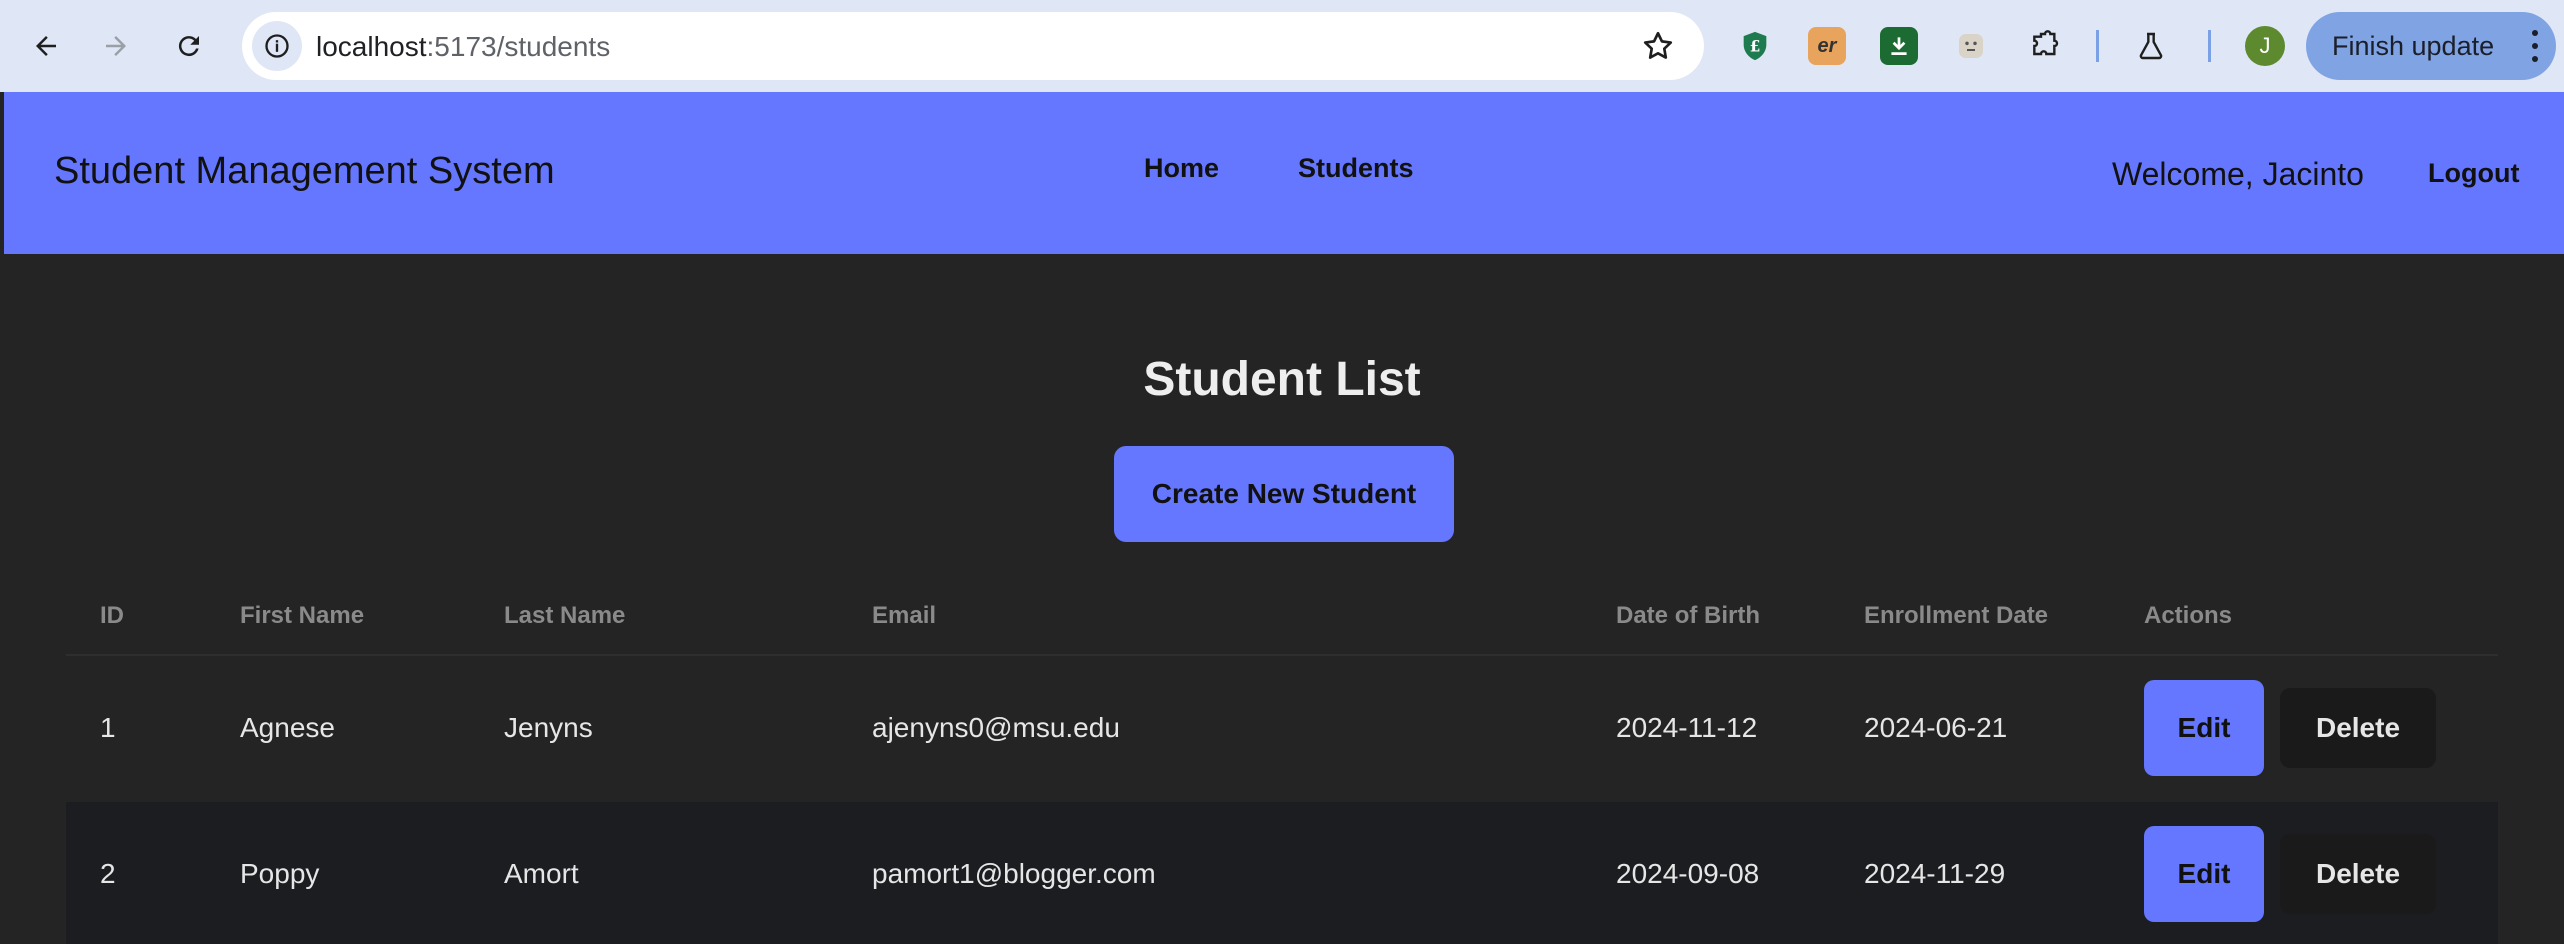 The width and height of the screenshot is (2564, 944). Describe the element at coordinates (108, 873) in the screenshot. I see `cell-id: 2` at that location.